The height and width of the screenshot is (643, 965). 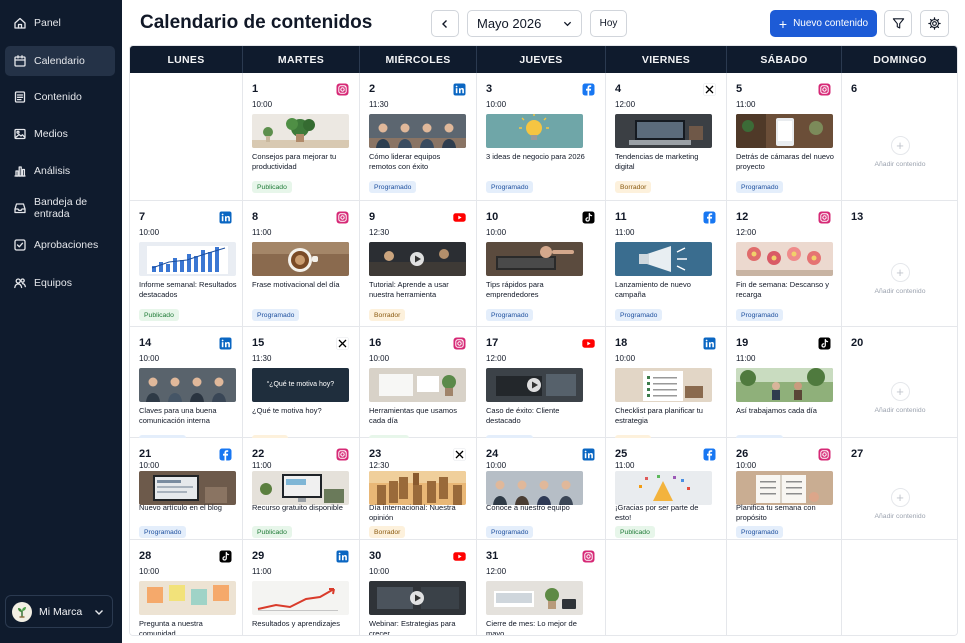 I want to click on sidebar-item-panel: Panel, so click(x=60, y=23).